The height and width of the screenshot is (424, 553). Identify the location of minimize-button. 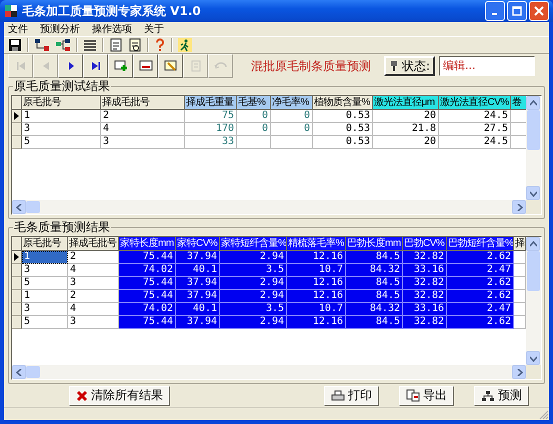
(495, 11).